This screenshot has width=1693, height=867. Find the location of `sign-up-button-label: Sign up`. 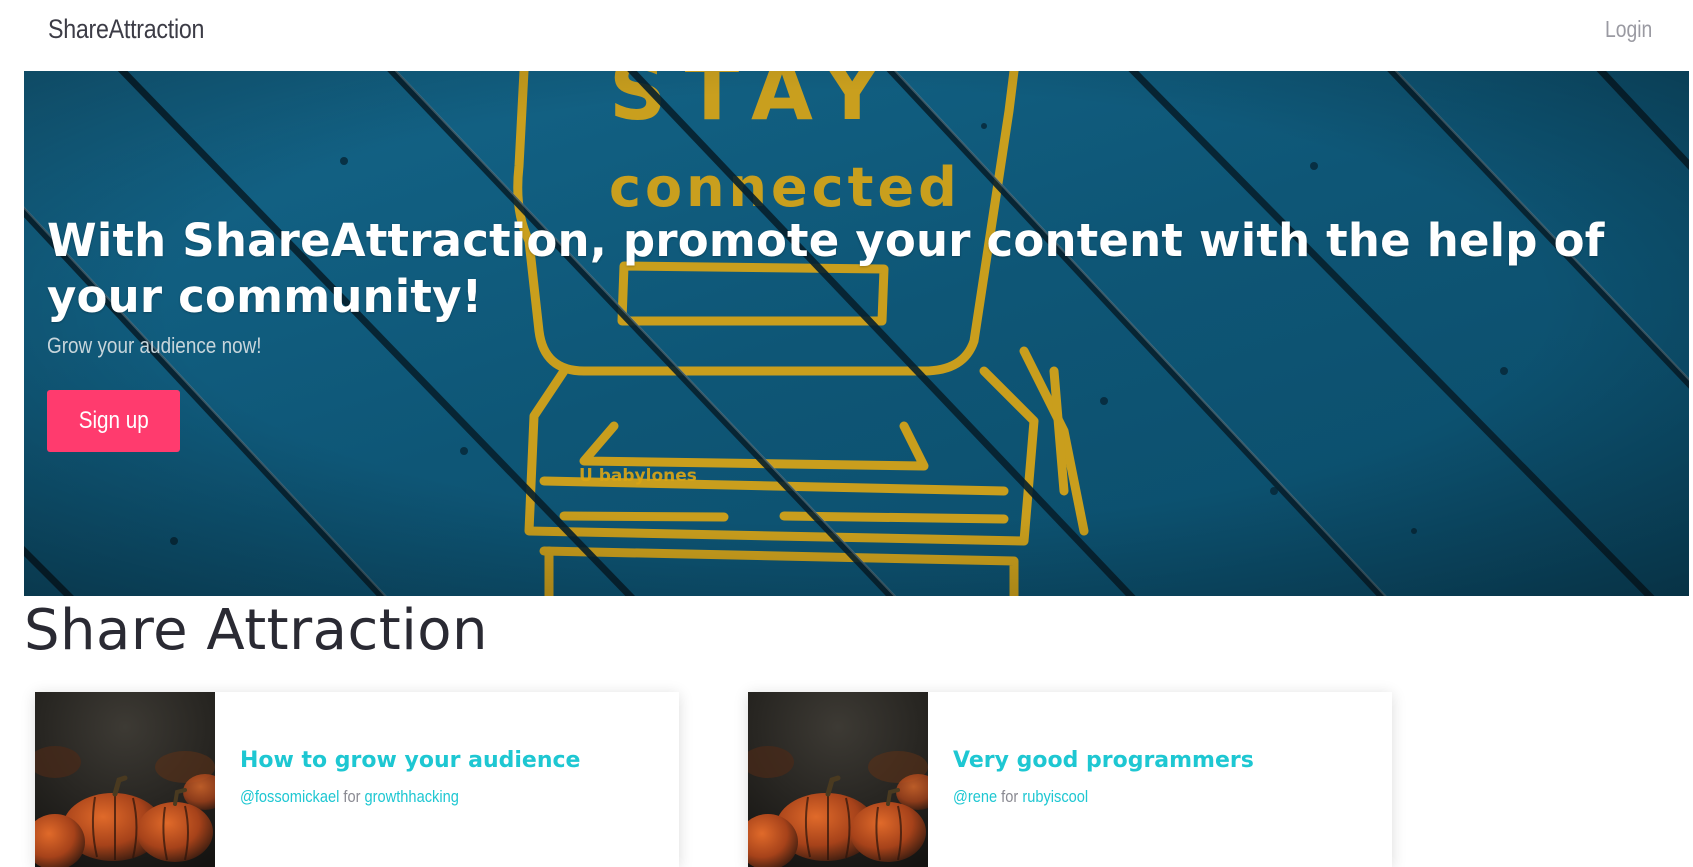

sign-up-button-label: Sign up is located at coordinates (113, 420).